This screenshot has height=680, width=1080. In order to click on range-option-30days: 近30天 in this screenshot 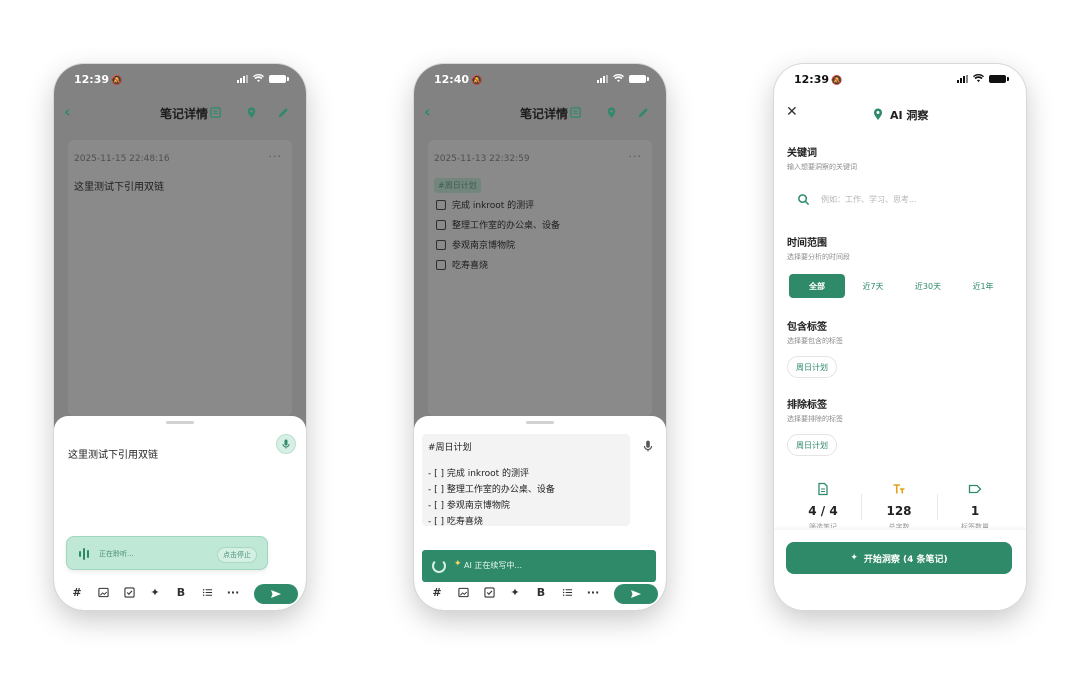, I will do `click(928, 286)`.